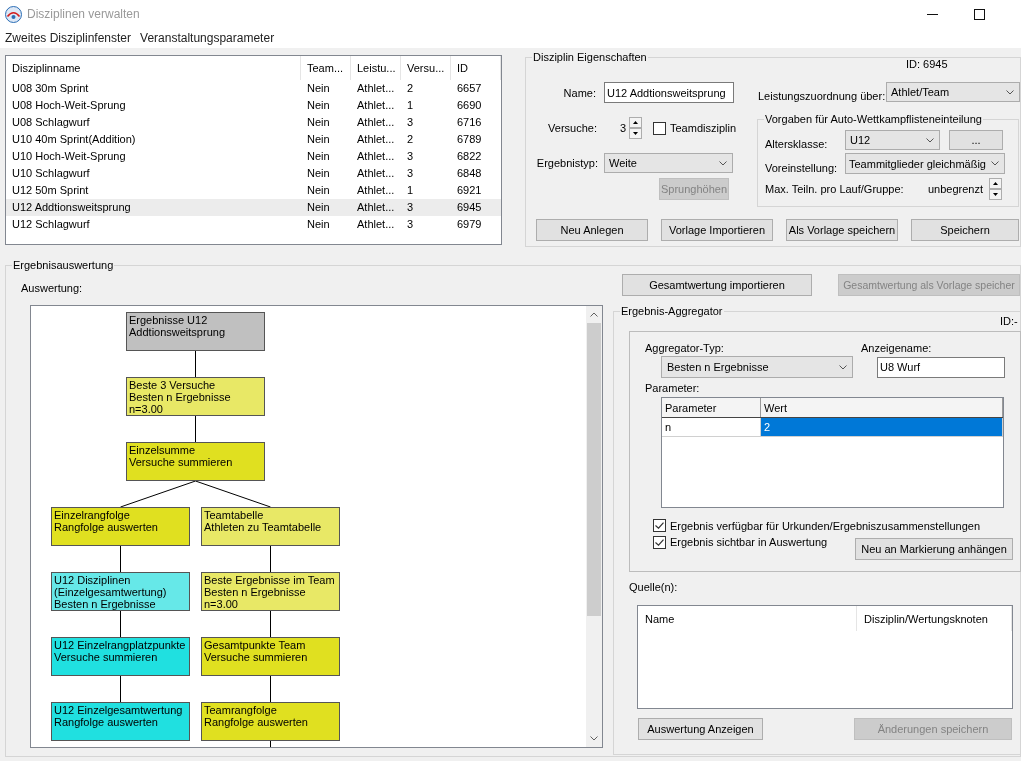 This screenshot has height=761, width=1021. I want to click on table-cell-text: 6690, so click(469, 105).